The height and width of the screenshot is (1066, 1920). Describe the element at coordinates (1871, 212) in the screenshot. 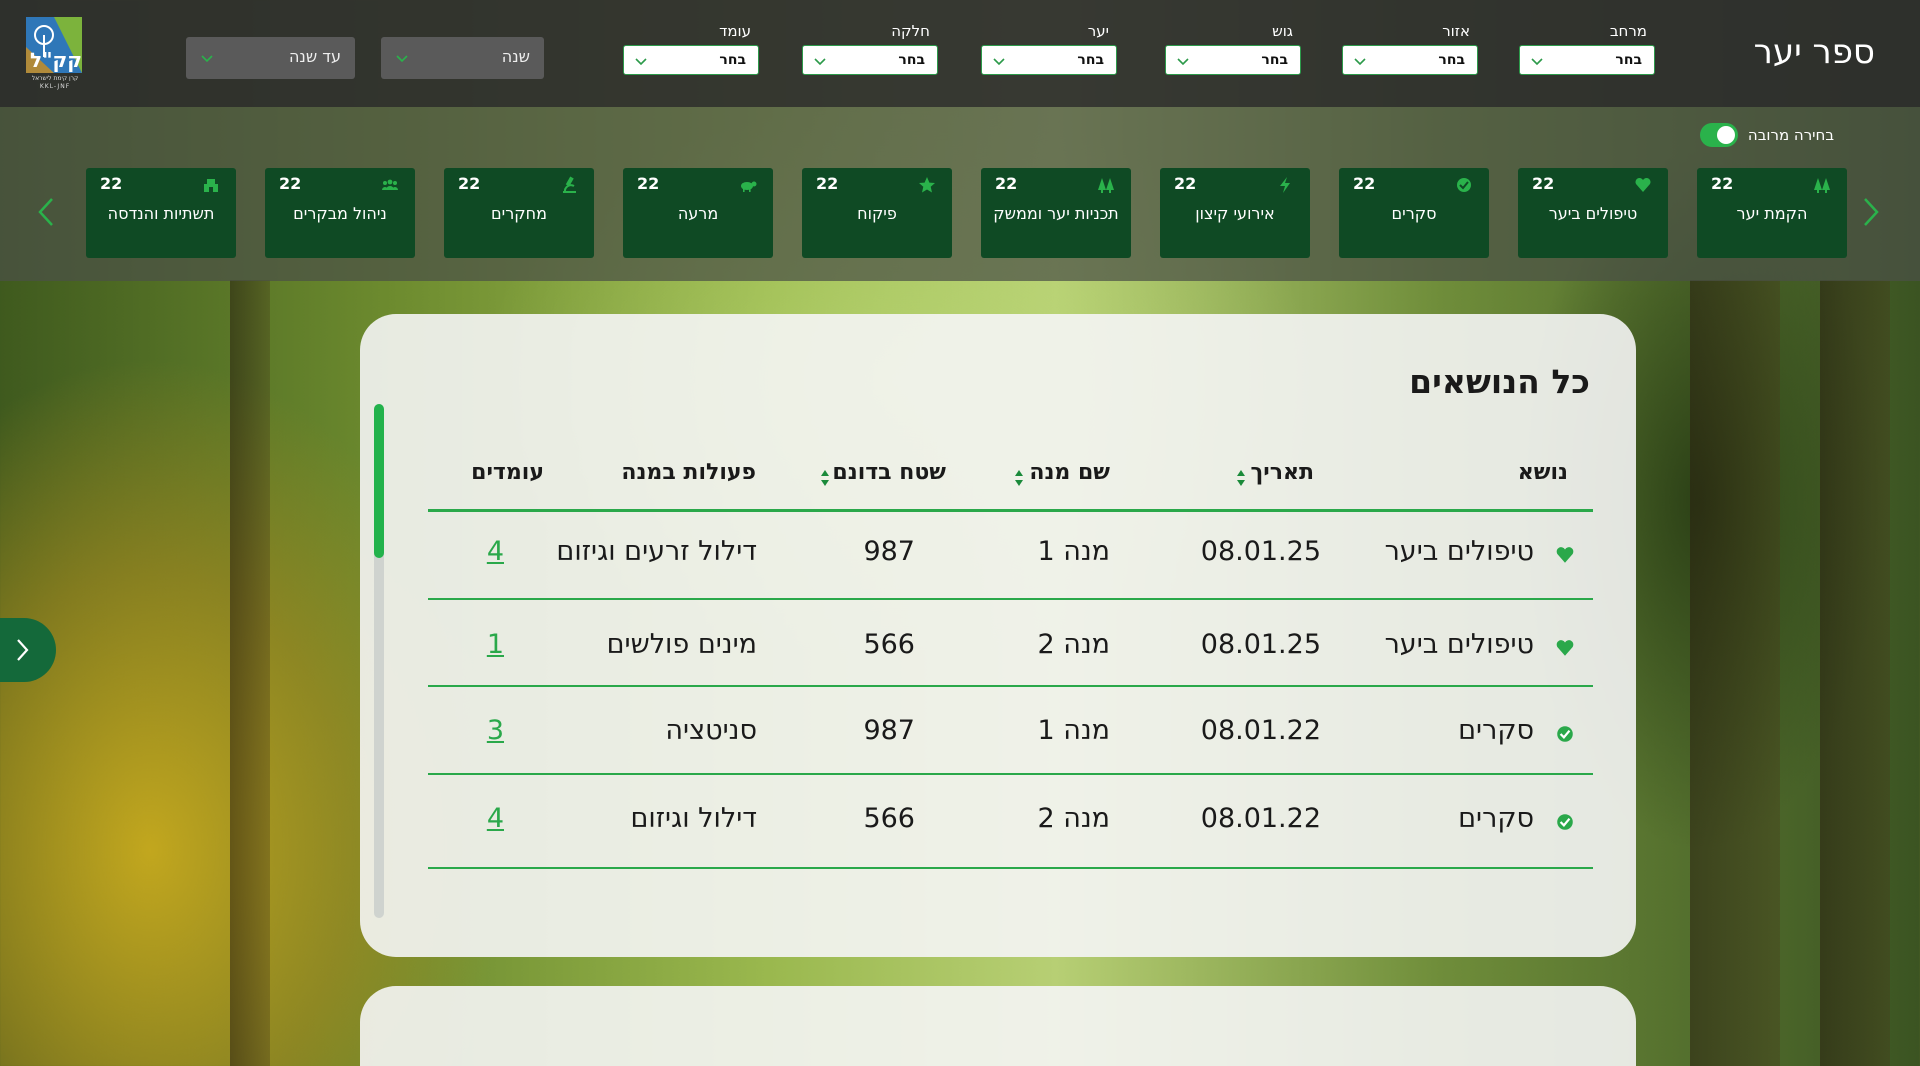

I see `chevron-right-icon` at that location.